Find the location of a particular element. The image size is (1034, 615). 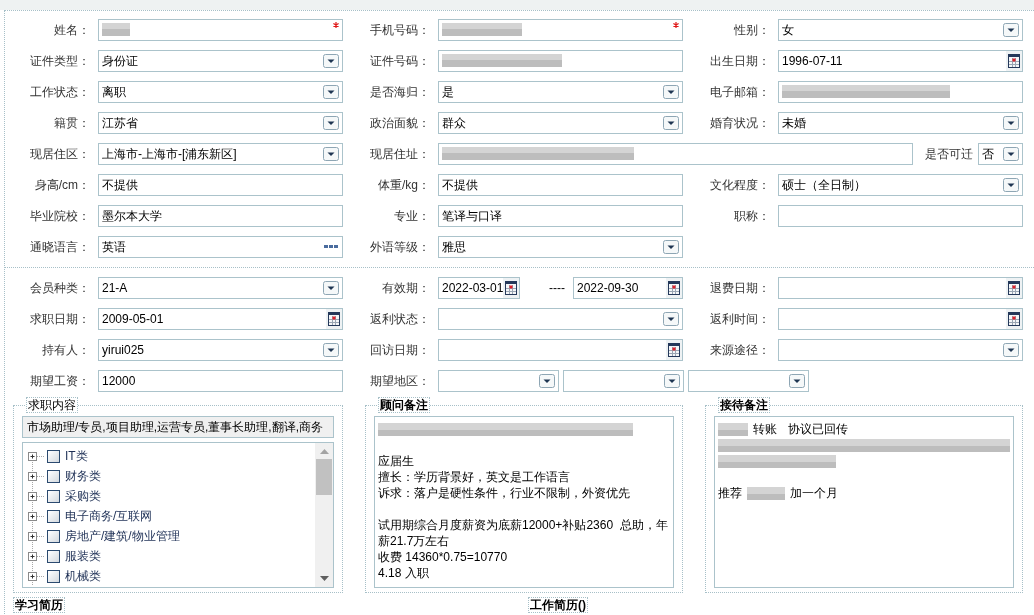

notes-field: 应届生 擅长：学历背景好，英文是工作语言 诉求：落户是硬性条件，行业不限制，外资优先 试用期综合月度薪资为底薪12000+补贴2360 总助，年薪21.7万左右 收费 14360*0.75=10770 4.18 入职 is located at coordinates (524, 502).